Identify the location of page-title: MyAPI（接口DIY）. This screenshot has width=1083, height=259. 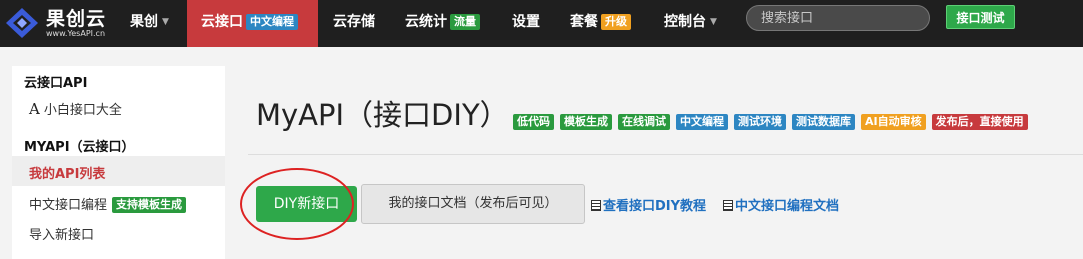
(382, 115).